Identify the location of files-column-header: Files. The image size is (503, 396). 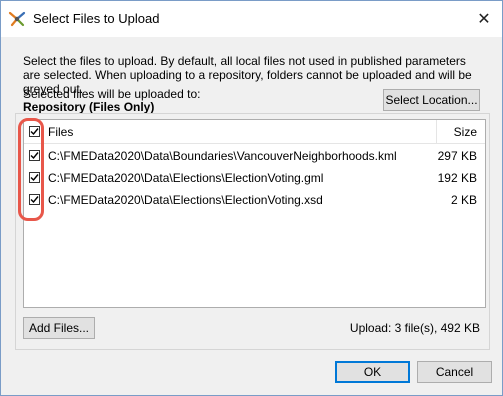
(60, 132).